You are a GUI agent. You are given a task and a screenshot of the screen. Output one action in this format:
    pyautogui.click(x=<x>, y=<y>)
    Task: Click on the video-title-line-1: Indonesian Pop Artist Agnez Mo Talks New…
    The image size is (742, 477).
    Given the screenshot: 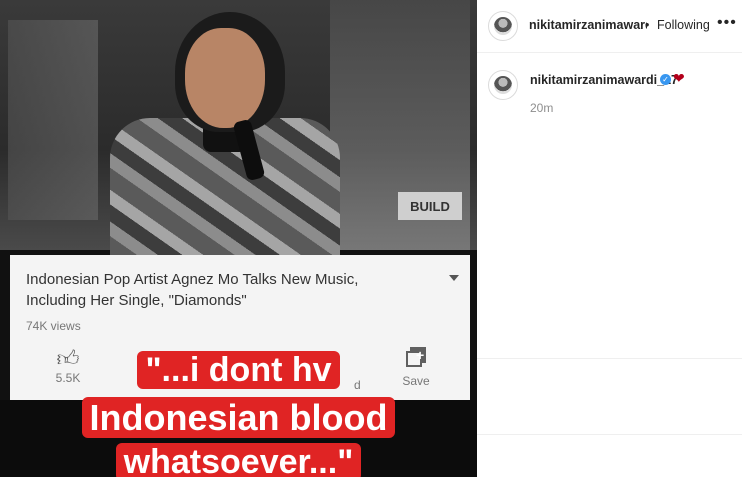 What is the action you would take?
    pyautogui.click(x=192, y=279)
    